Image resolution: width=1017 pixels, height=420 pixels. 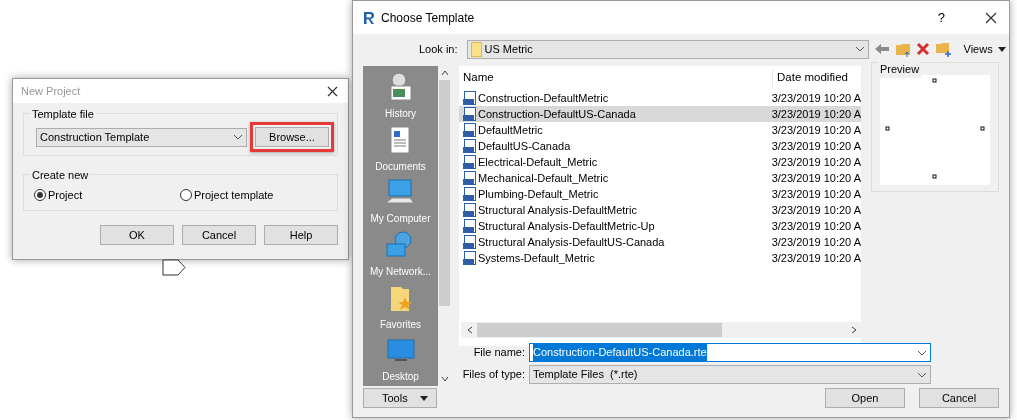 What do you see at coordinates (65, 195) in the screenshot?
I see `radio-label: Project` at bounding box center [65, 195].